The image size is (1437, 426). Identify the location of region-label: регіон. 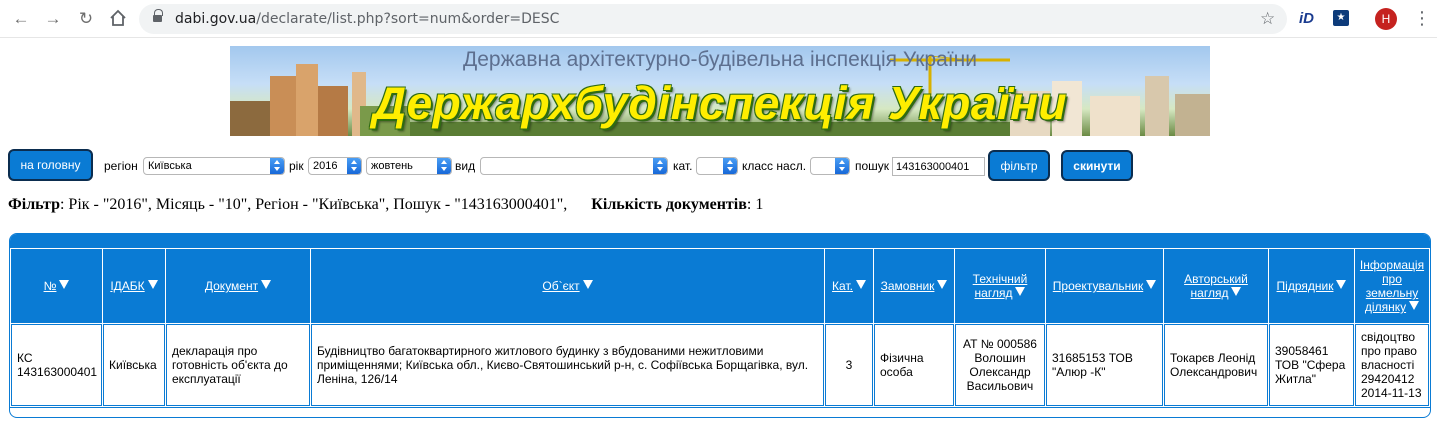
(121, 166).